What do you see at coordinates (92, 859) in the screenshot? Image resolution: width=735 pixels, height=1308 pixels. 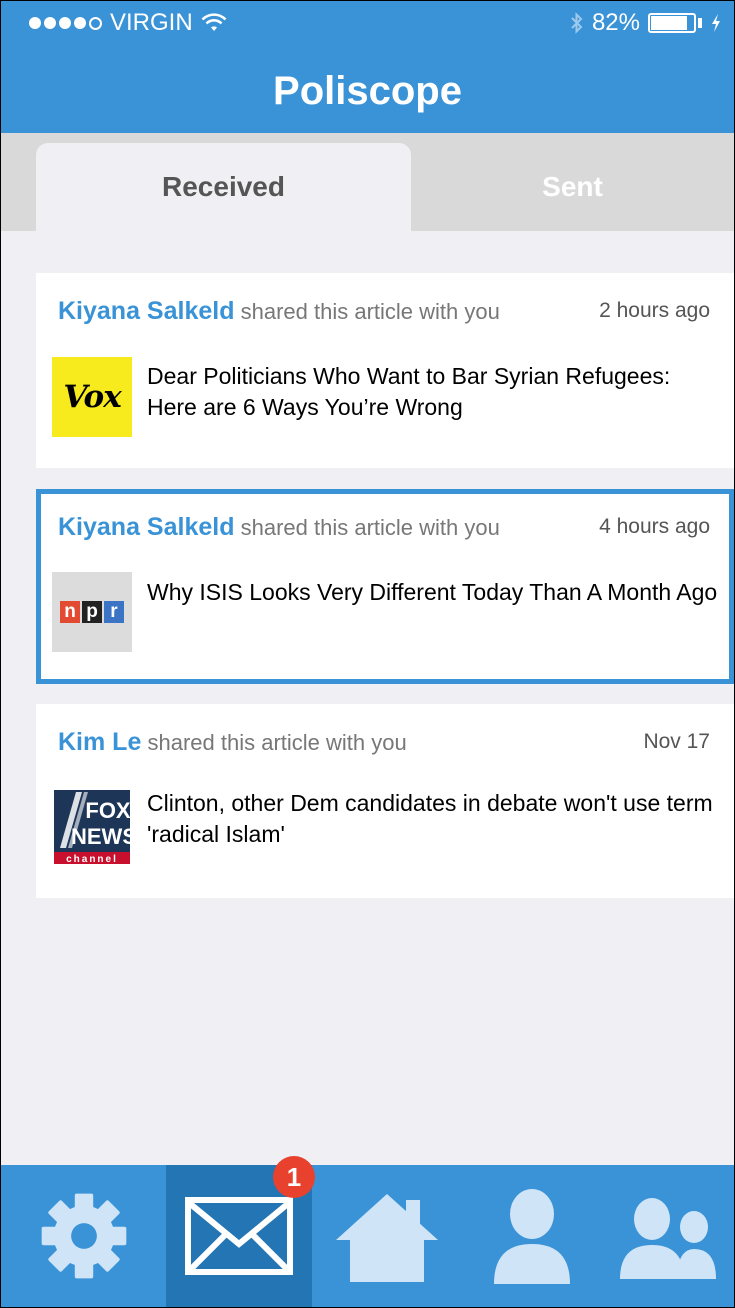 I see `svg-text: channel` at bounding box center [92, 859].